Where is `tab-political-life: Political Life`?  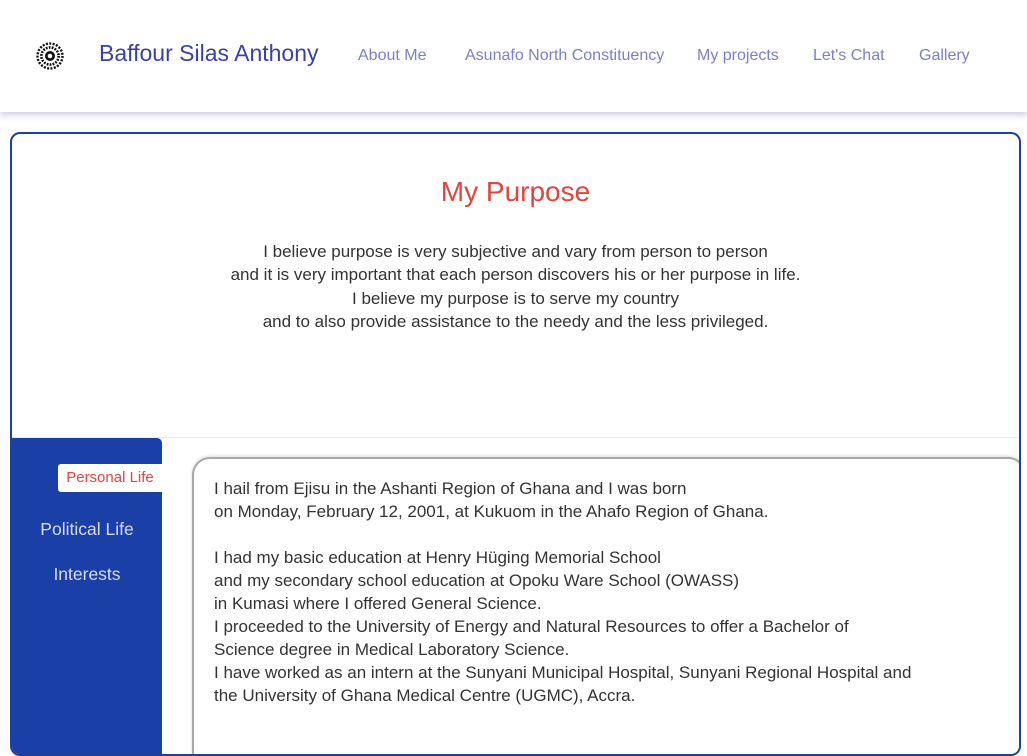
tab-political-life: Political Life is located at coordinates (87, 529).